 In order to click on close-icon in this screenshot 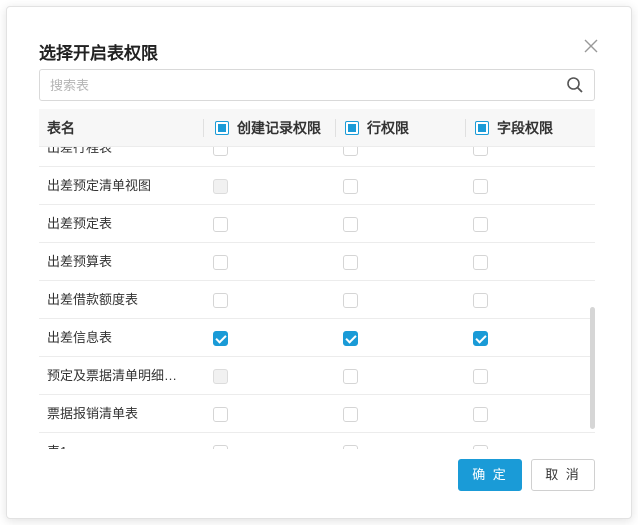, I will do `click(591, 46)`.